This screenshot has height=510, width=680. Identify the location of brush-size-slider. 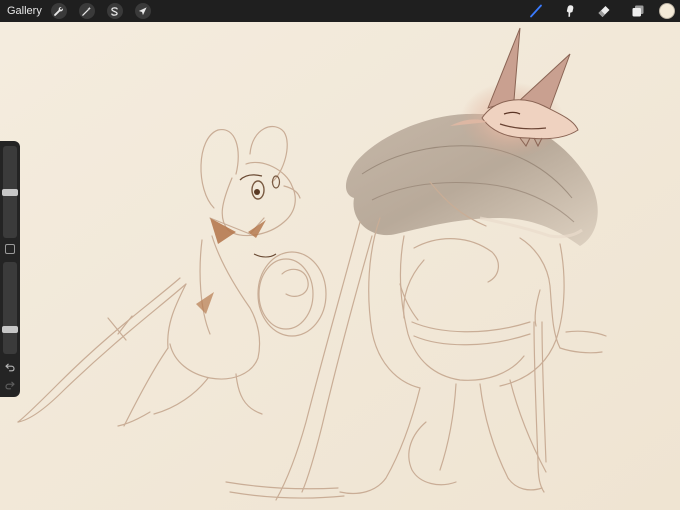
(10, 192).